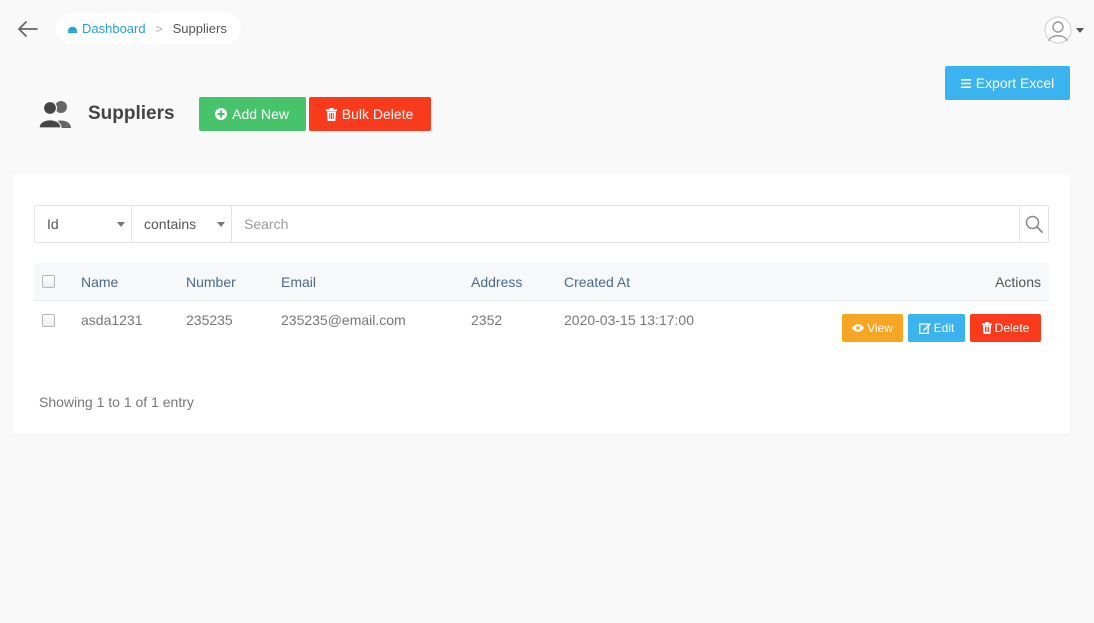  What do you see at coordinates (597, 282) in the screenshot?
I see `column-header-created-at: Created At` at bounding box center [597, 282].